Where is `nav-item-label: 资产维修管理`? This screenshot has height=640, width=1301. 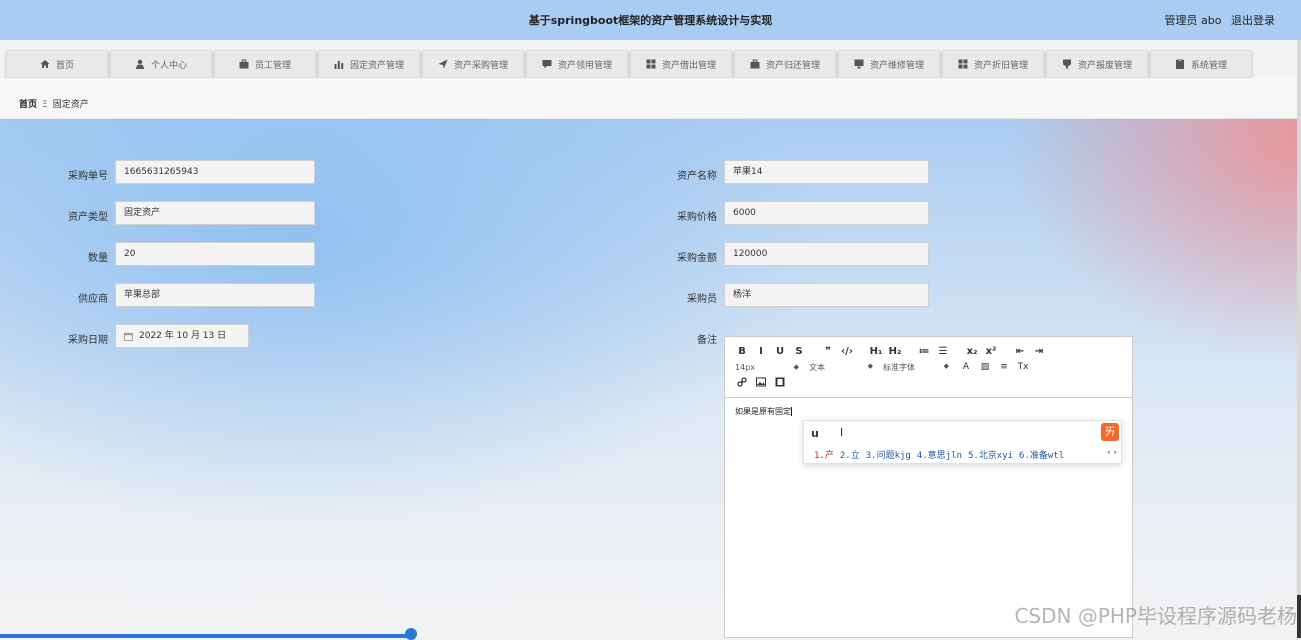 nav-item-label: 资产维修管理 is located at coordinates (896, 65).